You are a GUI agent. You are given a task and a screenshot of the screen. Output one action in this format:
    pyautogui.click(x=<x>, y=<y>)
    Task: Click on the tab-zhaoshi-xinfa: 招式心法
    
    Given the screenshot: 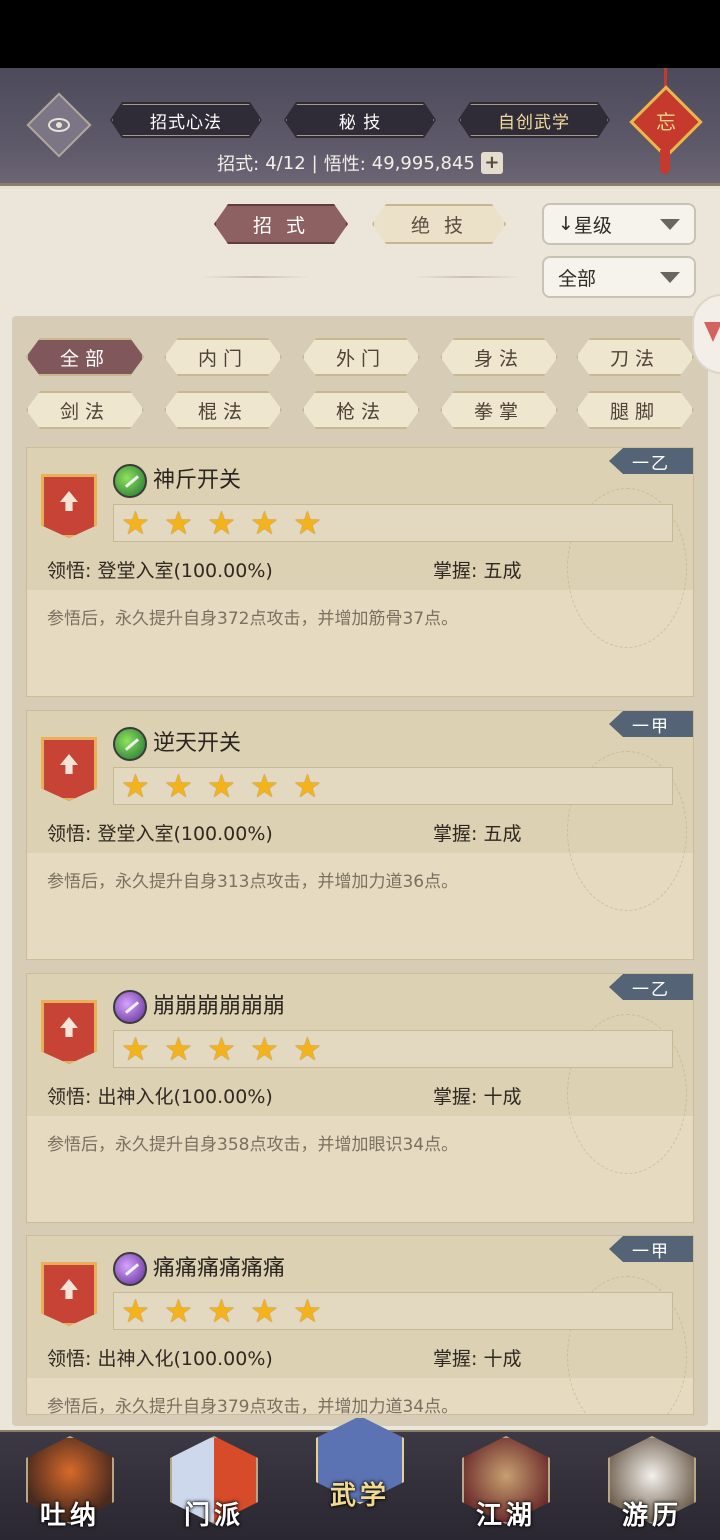 What is the action you would take?
    pyautogui.click(x=186, y=120)
    